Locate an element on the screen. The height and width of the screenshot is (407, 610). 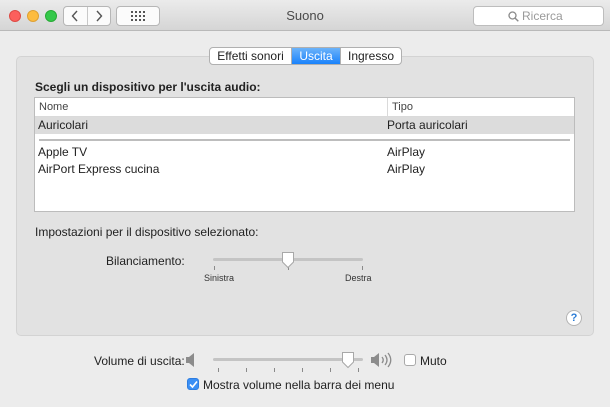
show-volume-in-menubar-checkbox is located at coordinates (193, 384).